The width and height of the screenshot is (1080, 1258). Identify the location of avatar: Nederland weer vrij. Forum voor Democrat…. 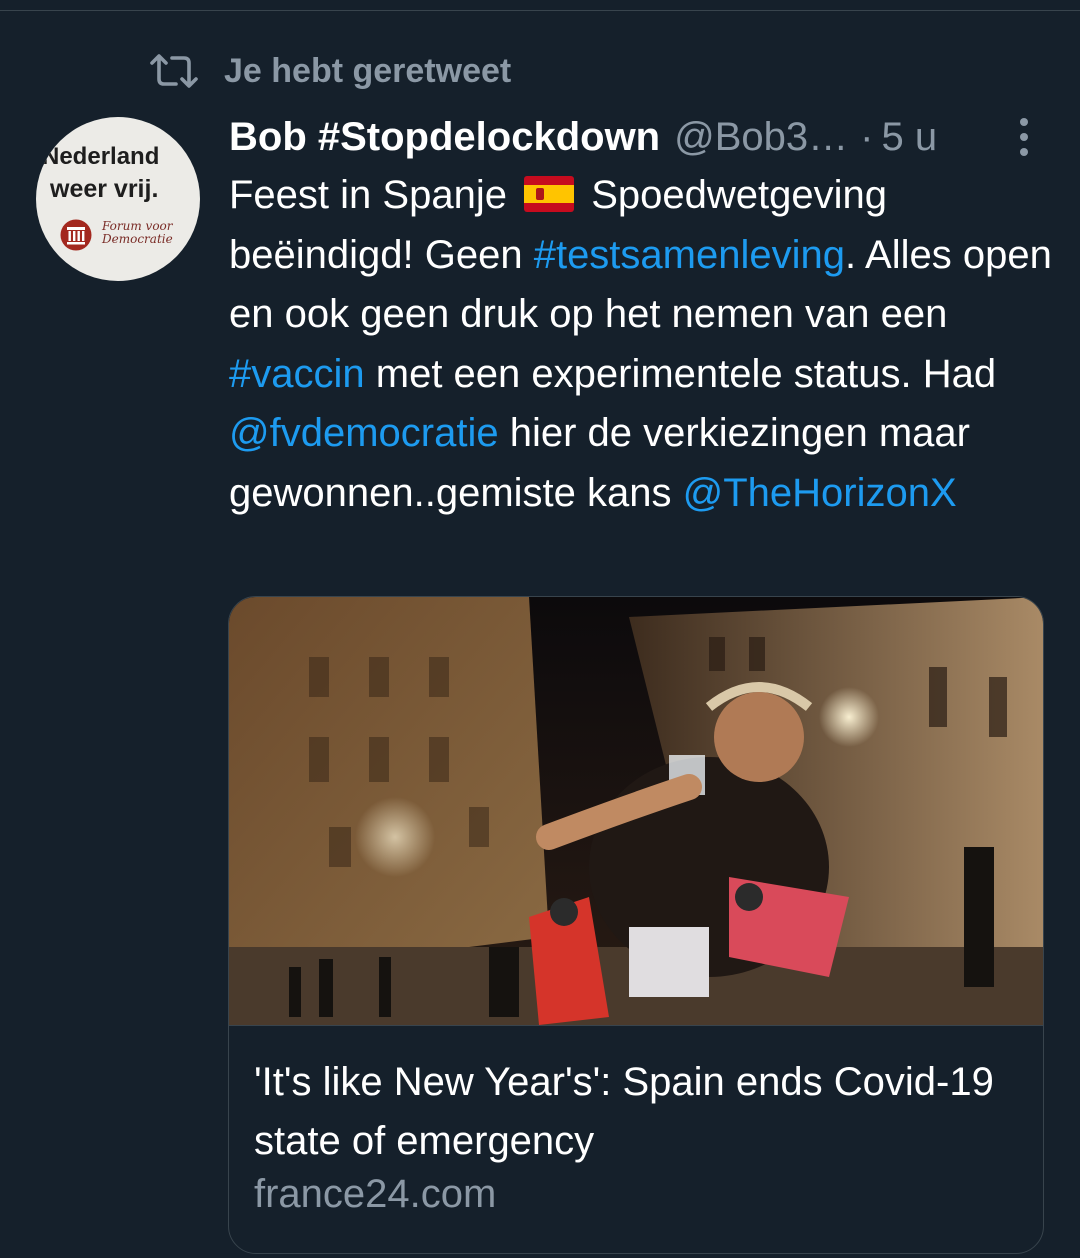
(118, 199).